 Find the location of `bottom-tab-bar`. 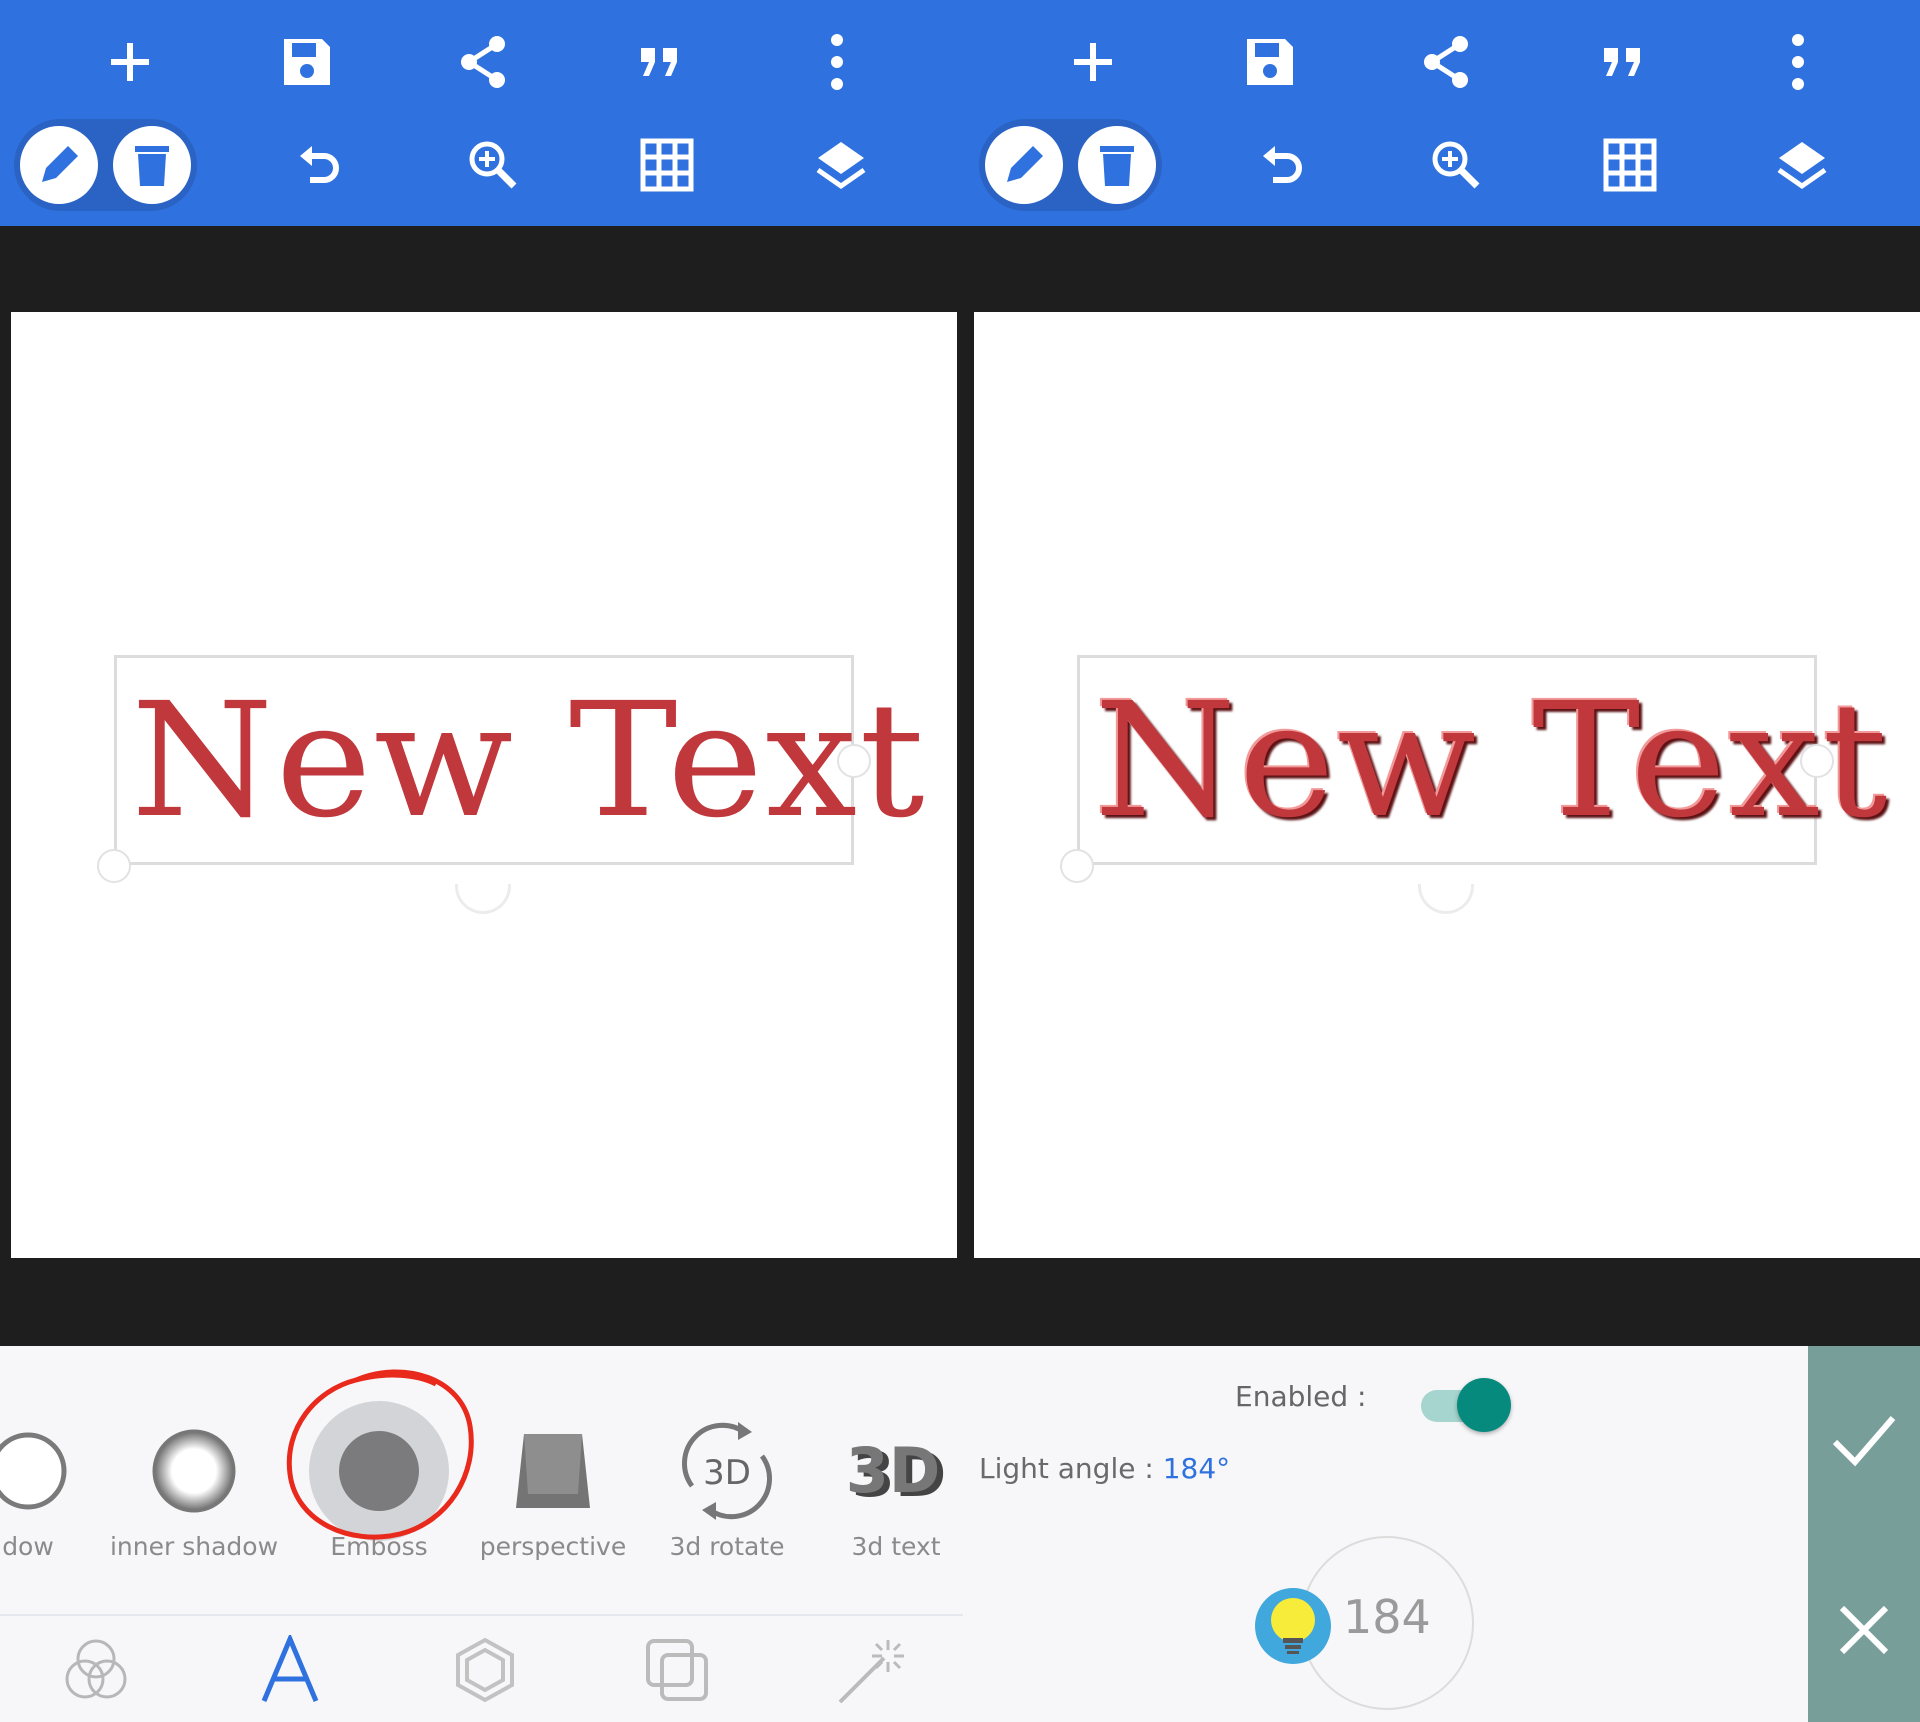

bottom-tab-bar is located at coordinates (481, 1668).